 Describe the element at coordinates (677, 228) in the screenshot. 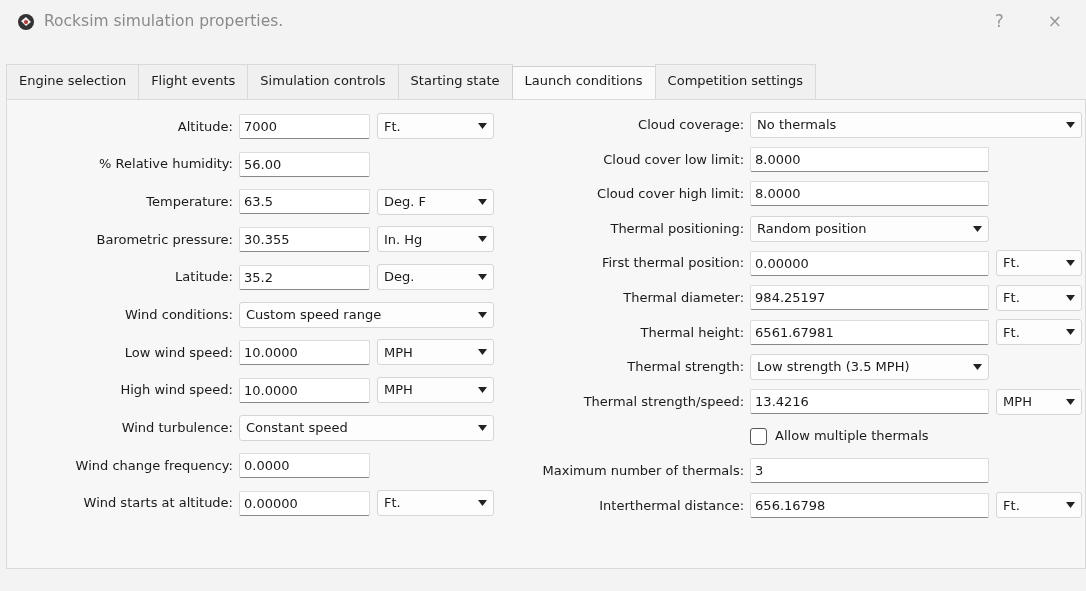

I see `field-label: Thermal positioning:` at that location.